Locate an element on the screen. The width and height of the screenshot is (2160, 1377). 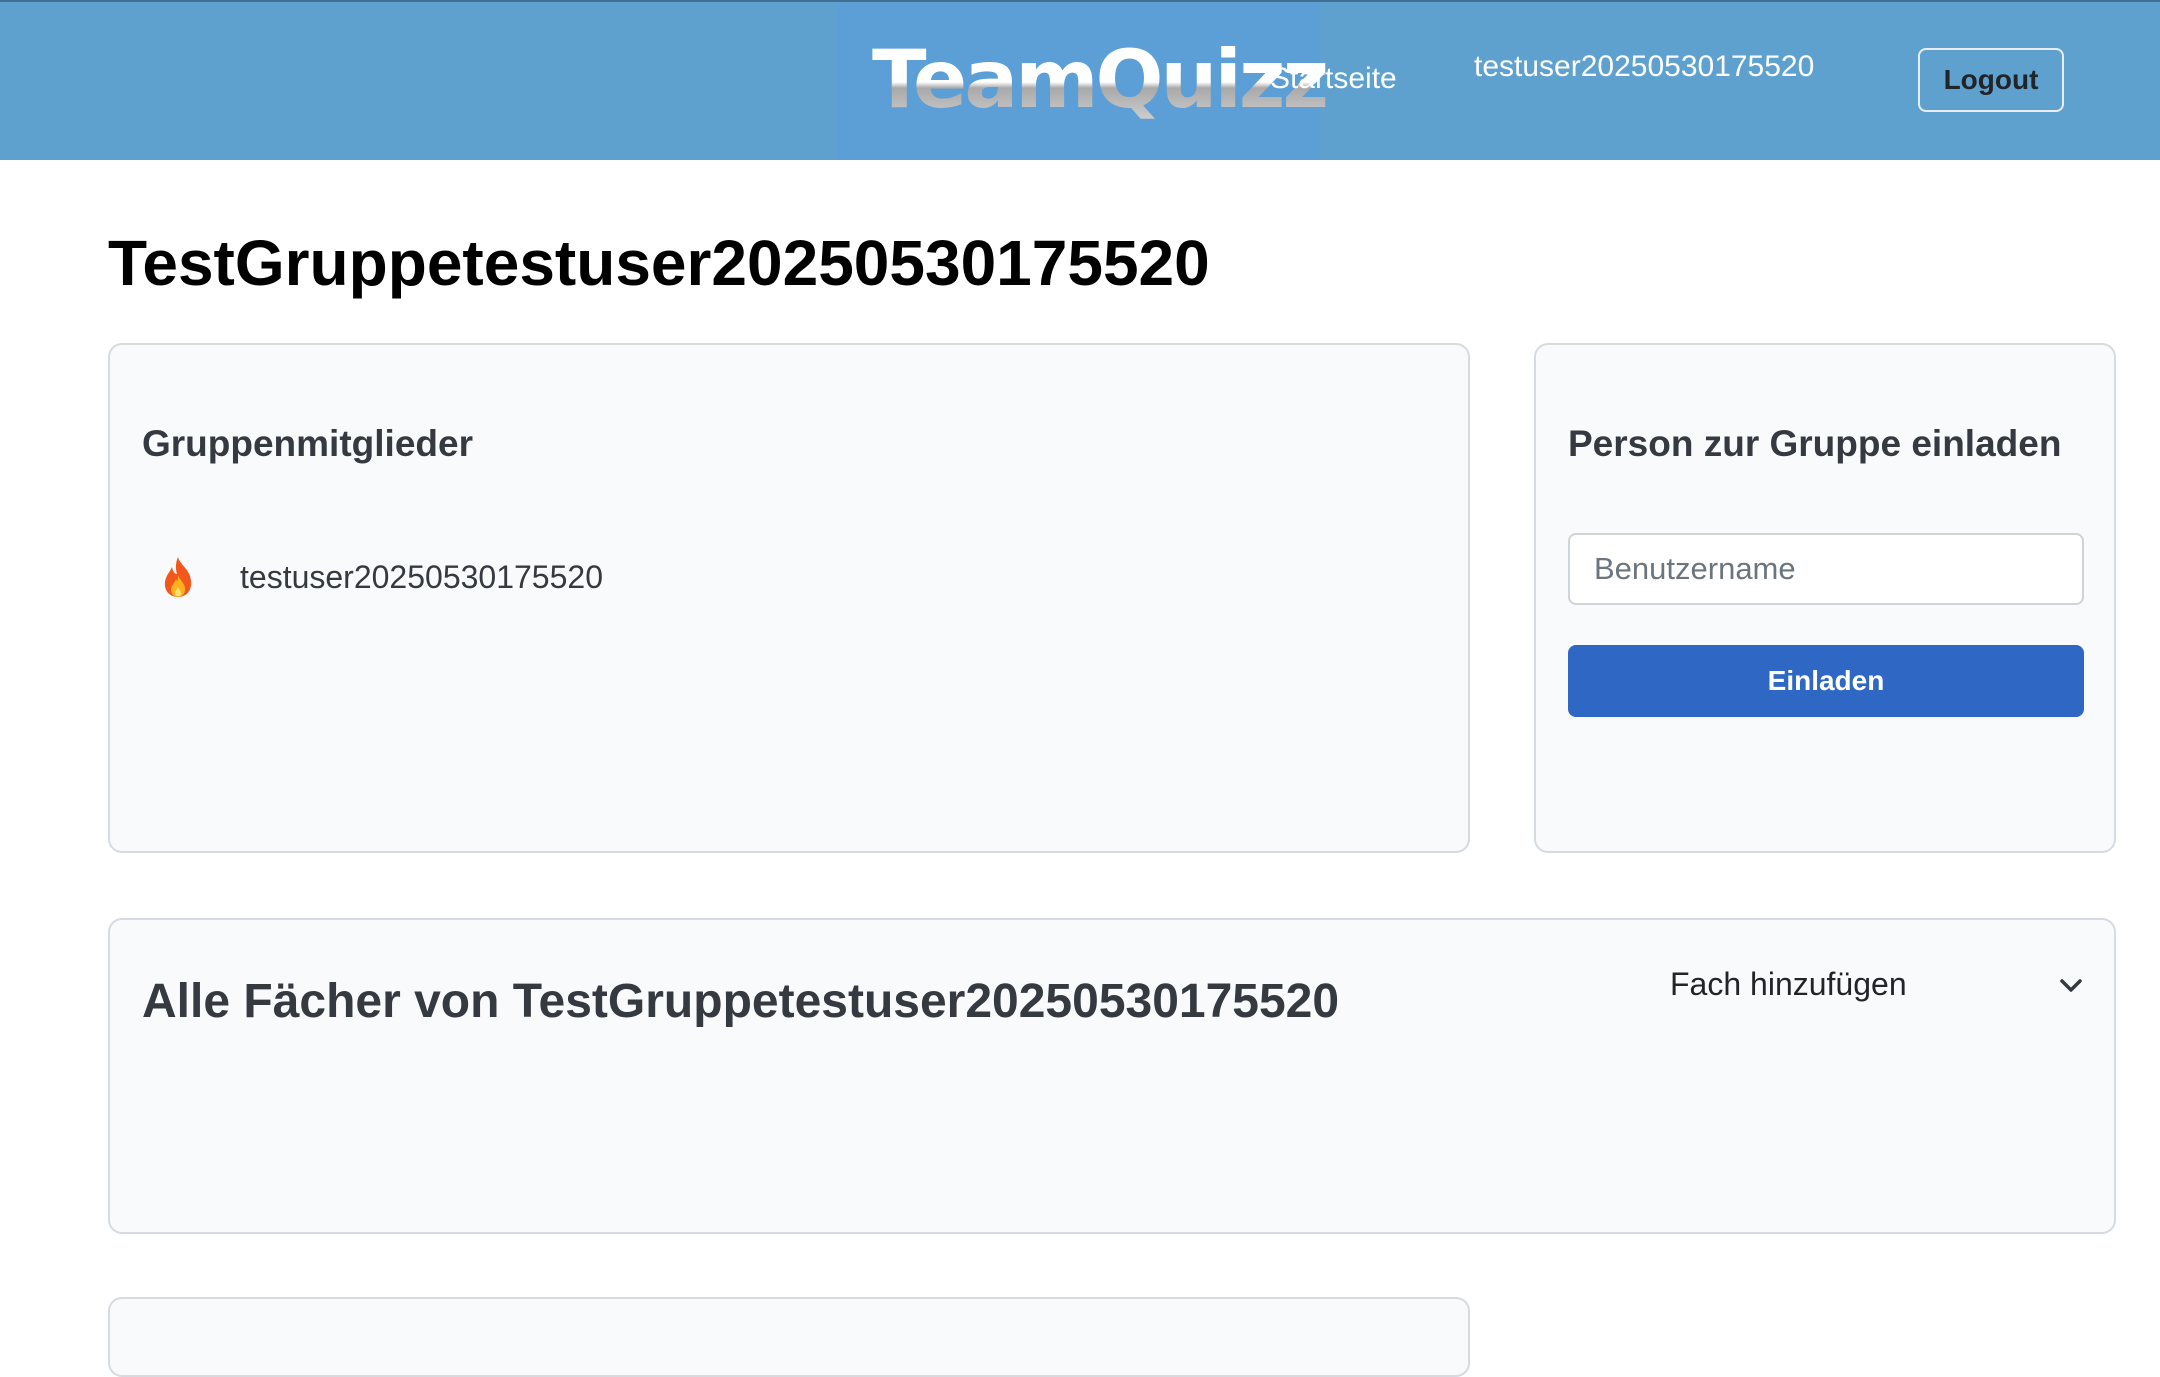
member-list-item: testuser20250530175520 is located at coordinates (381, 577).